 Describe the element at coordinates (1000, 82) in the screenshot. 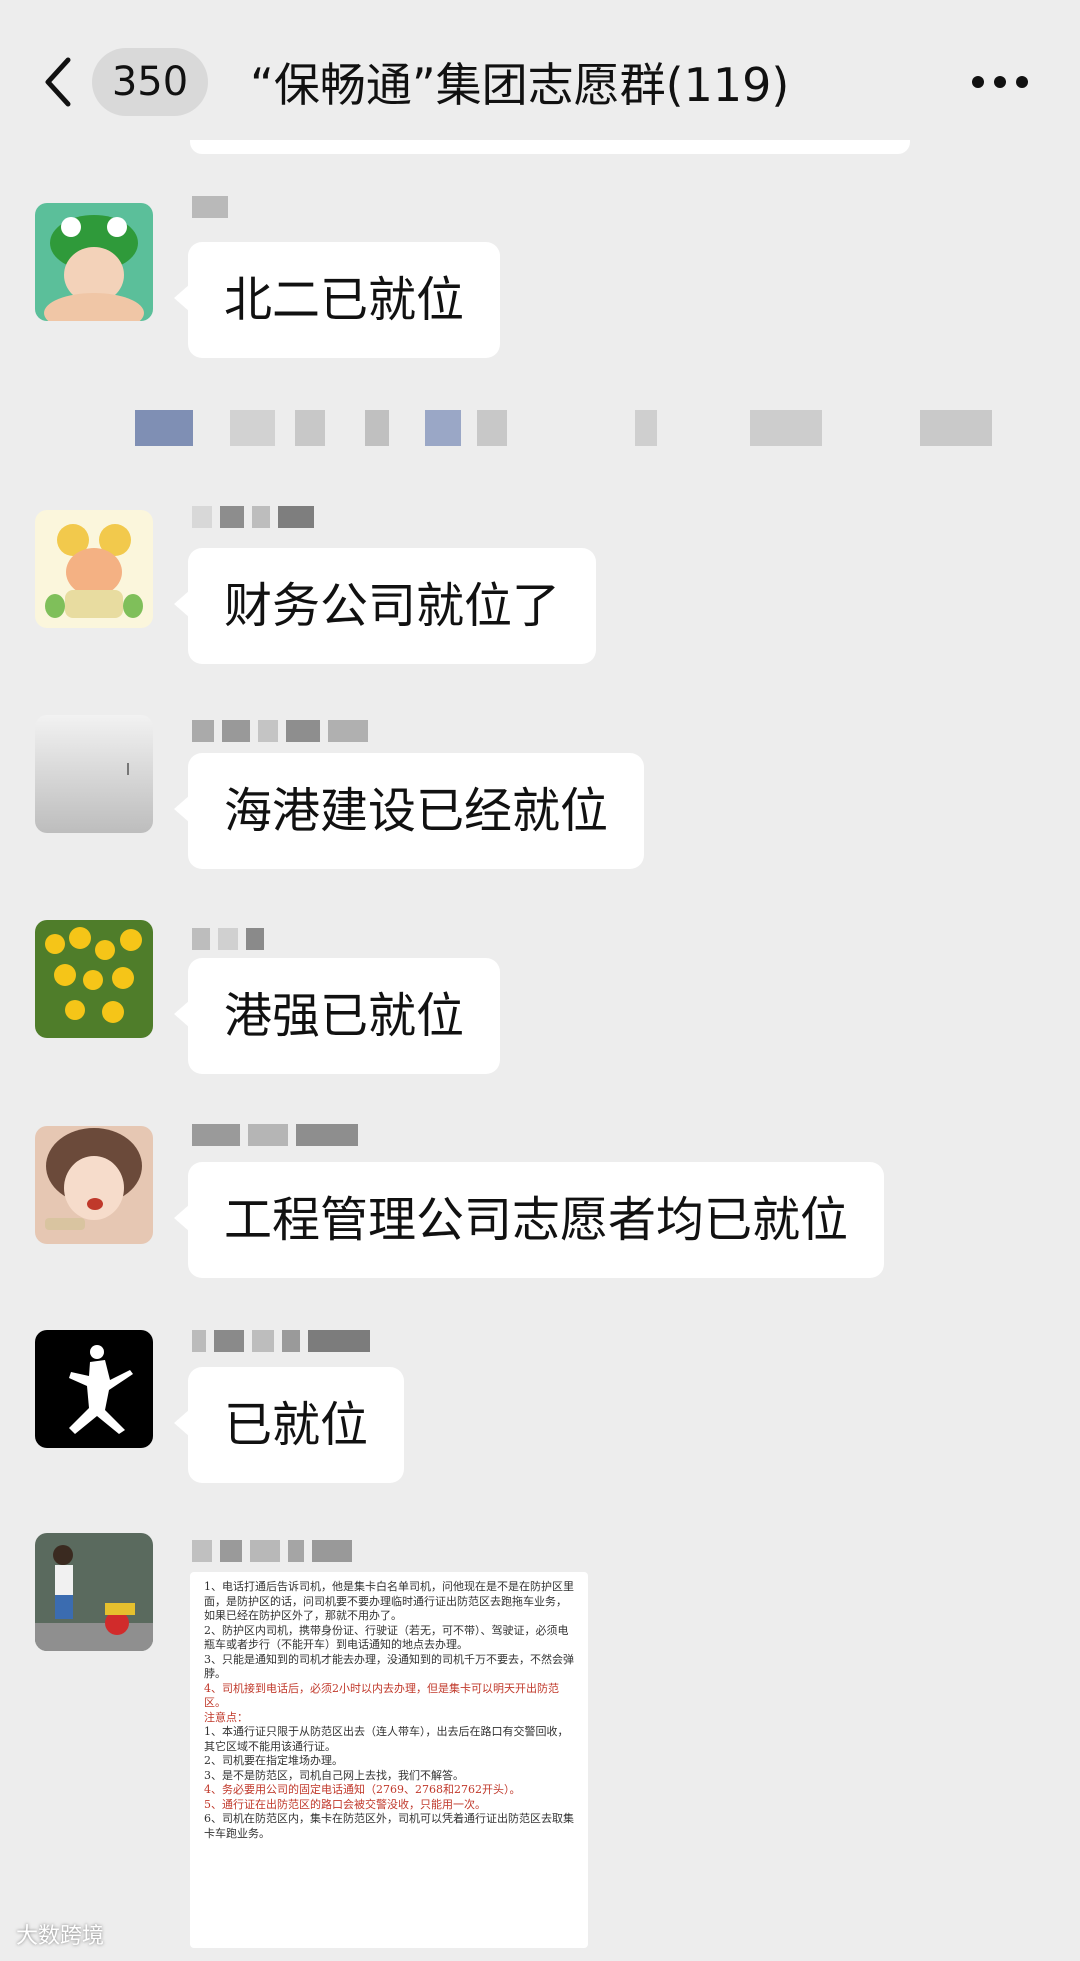

I see `more-options-icon` at that location.